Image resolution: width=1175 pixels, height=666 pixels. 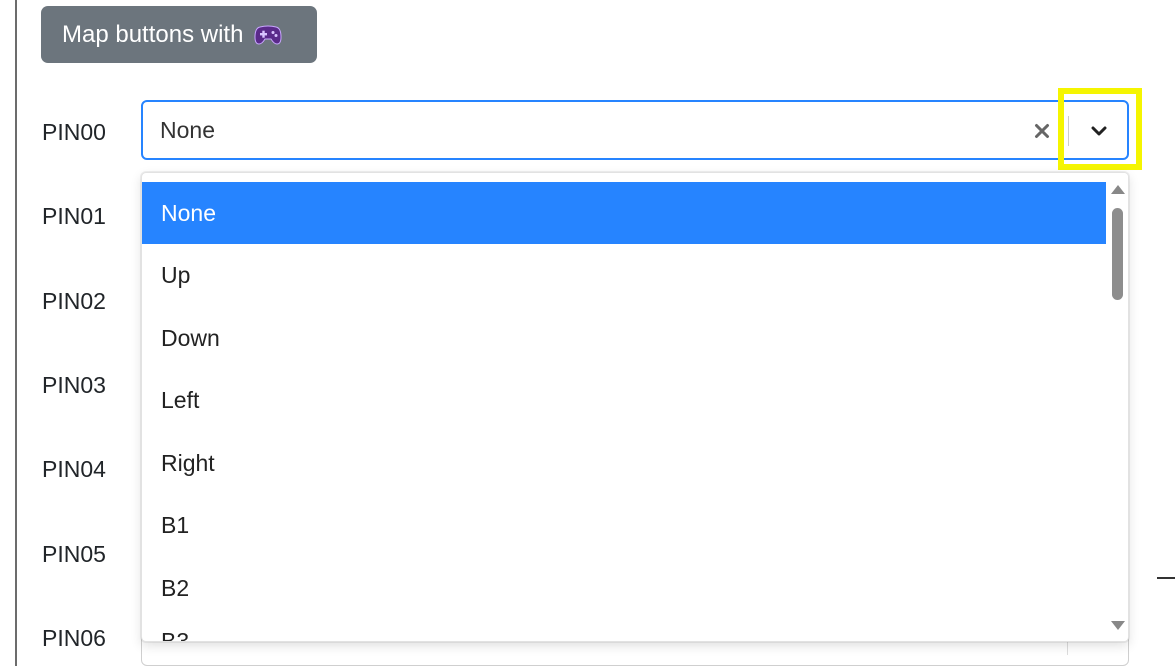 What do you see at coordinates (624, 588) in the screenshot?
I see `menu-option-b2: B2` at bounding box center [624, 588].